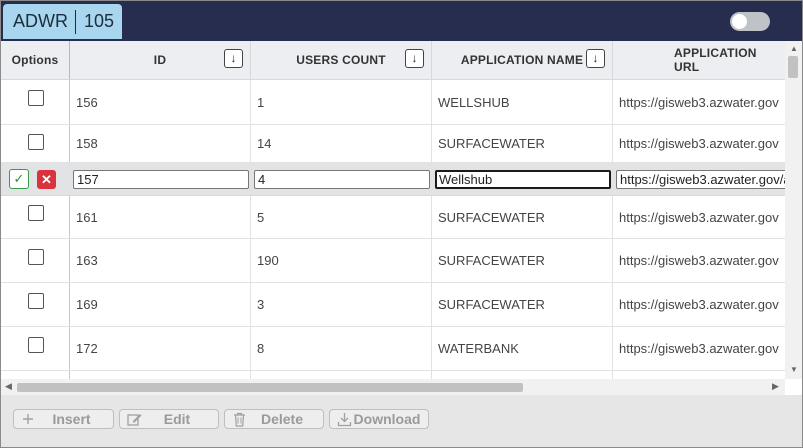  What do you see at coordinates (341, 348) in the screenshot?
I see `cell-users-count: 8` at bounding box center [341, 348].